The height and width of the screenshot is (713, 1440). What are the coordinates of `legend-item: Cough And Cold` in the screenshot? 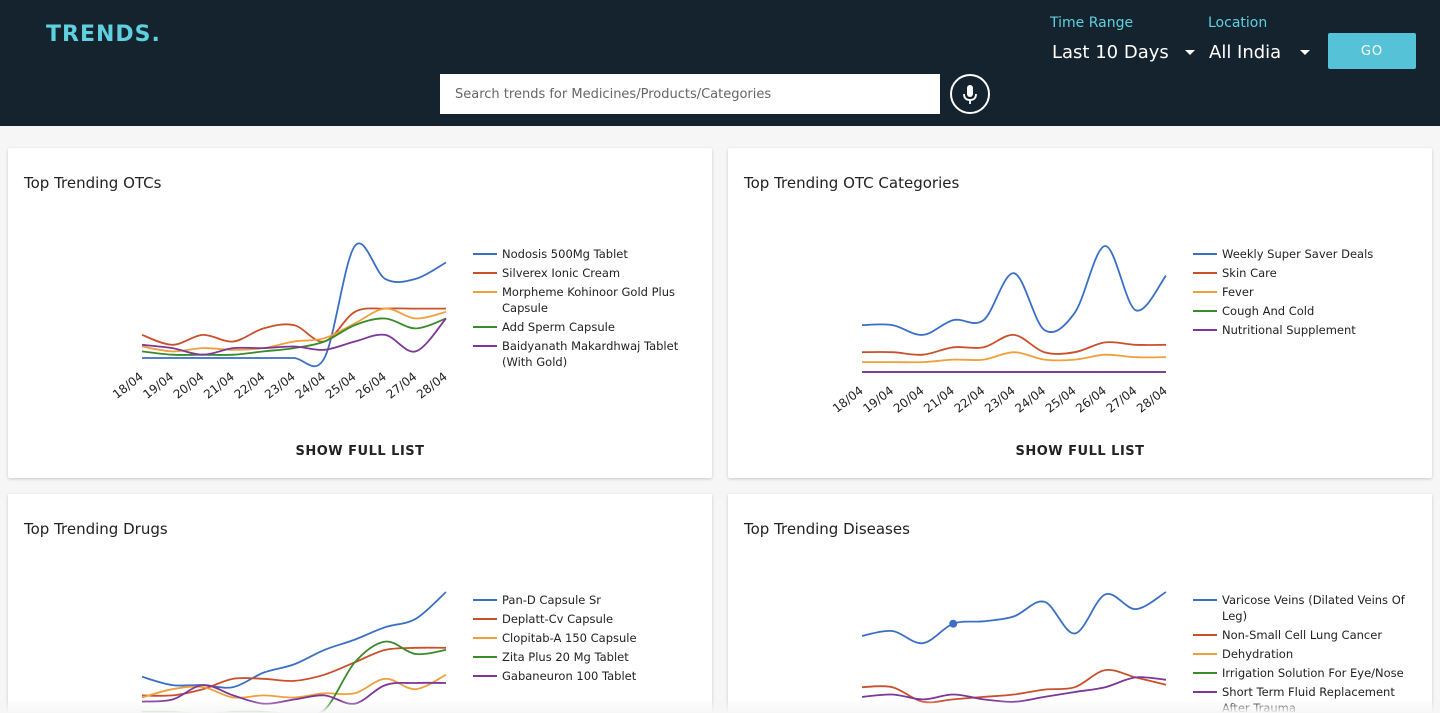 It's located at (1305, 311).